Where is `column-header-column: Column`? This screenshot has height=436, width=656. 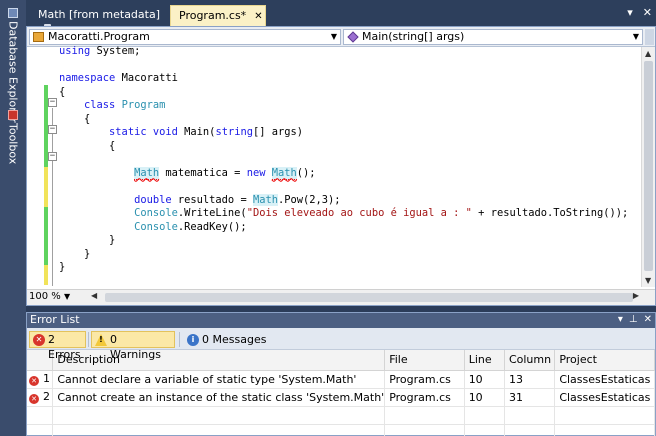 column-header-column: Column is located at coordinates (530, 360).